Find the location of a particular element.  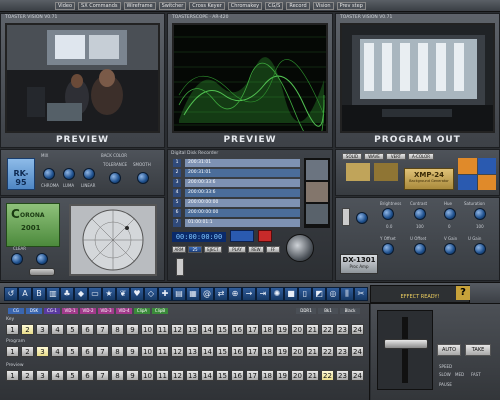

luma-knob is located at coordinates (69, 174).